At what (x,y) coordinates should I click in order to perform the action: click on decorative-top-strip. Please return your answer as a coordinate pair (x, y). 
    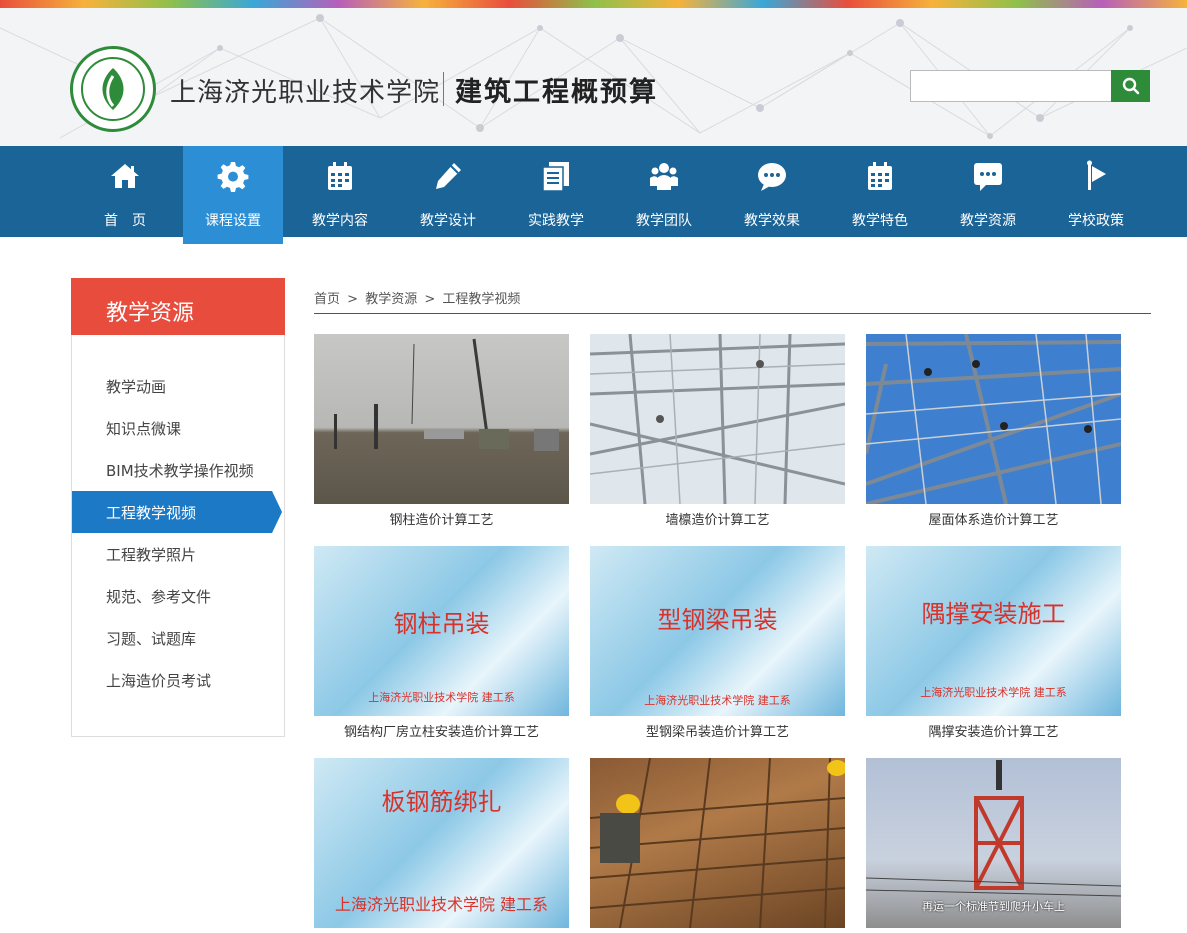
    Looking at the image, I should click on (593, 4).